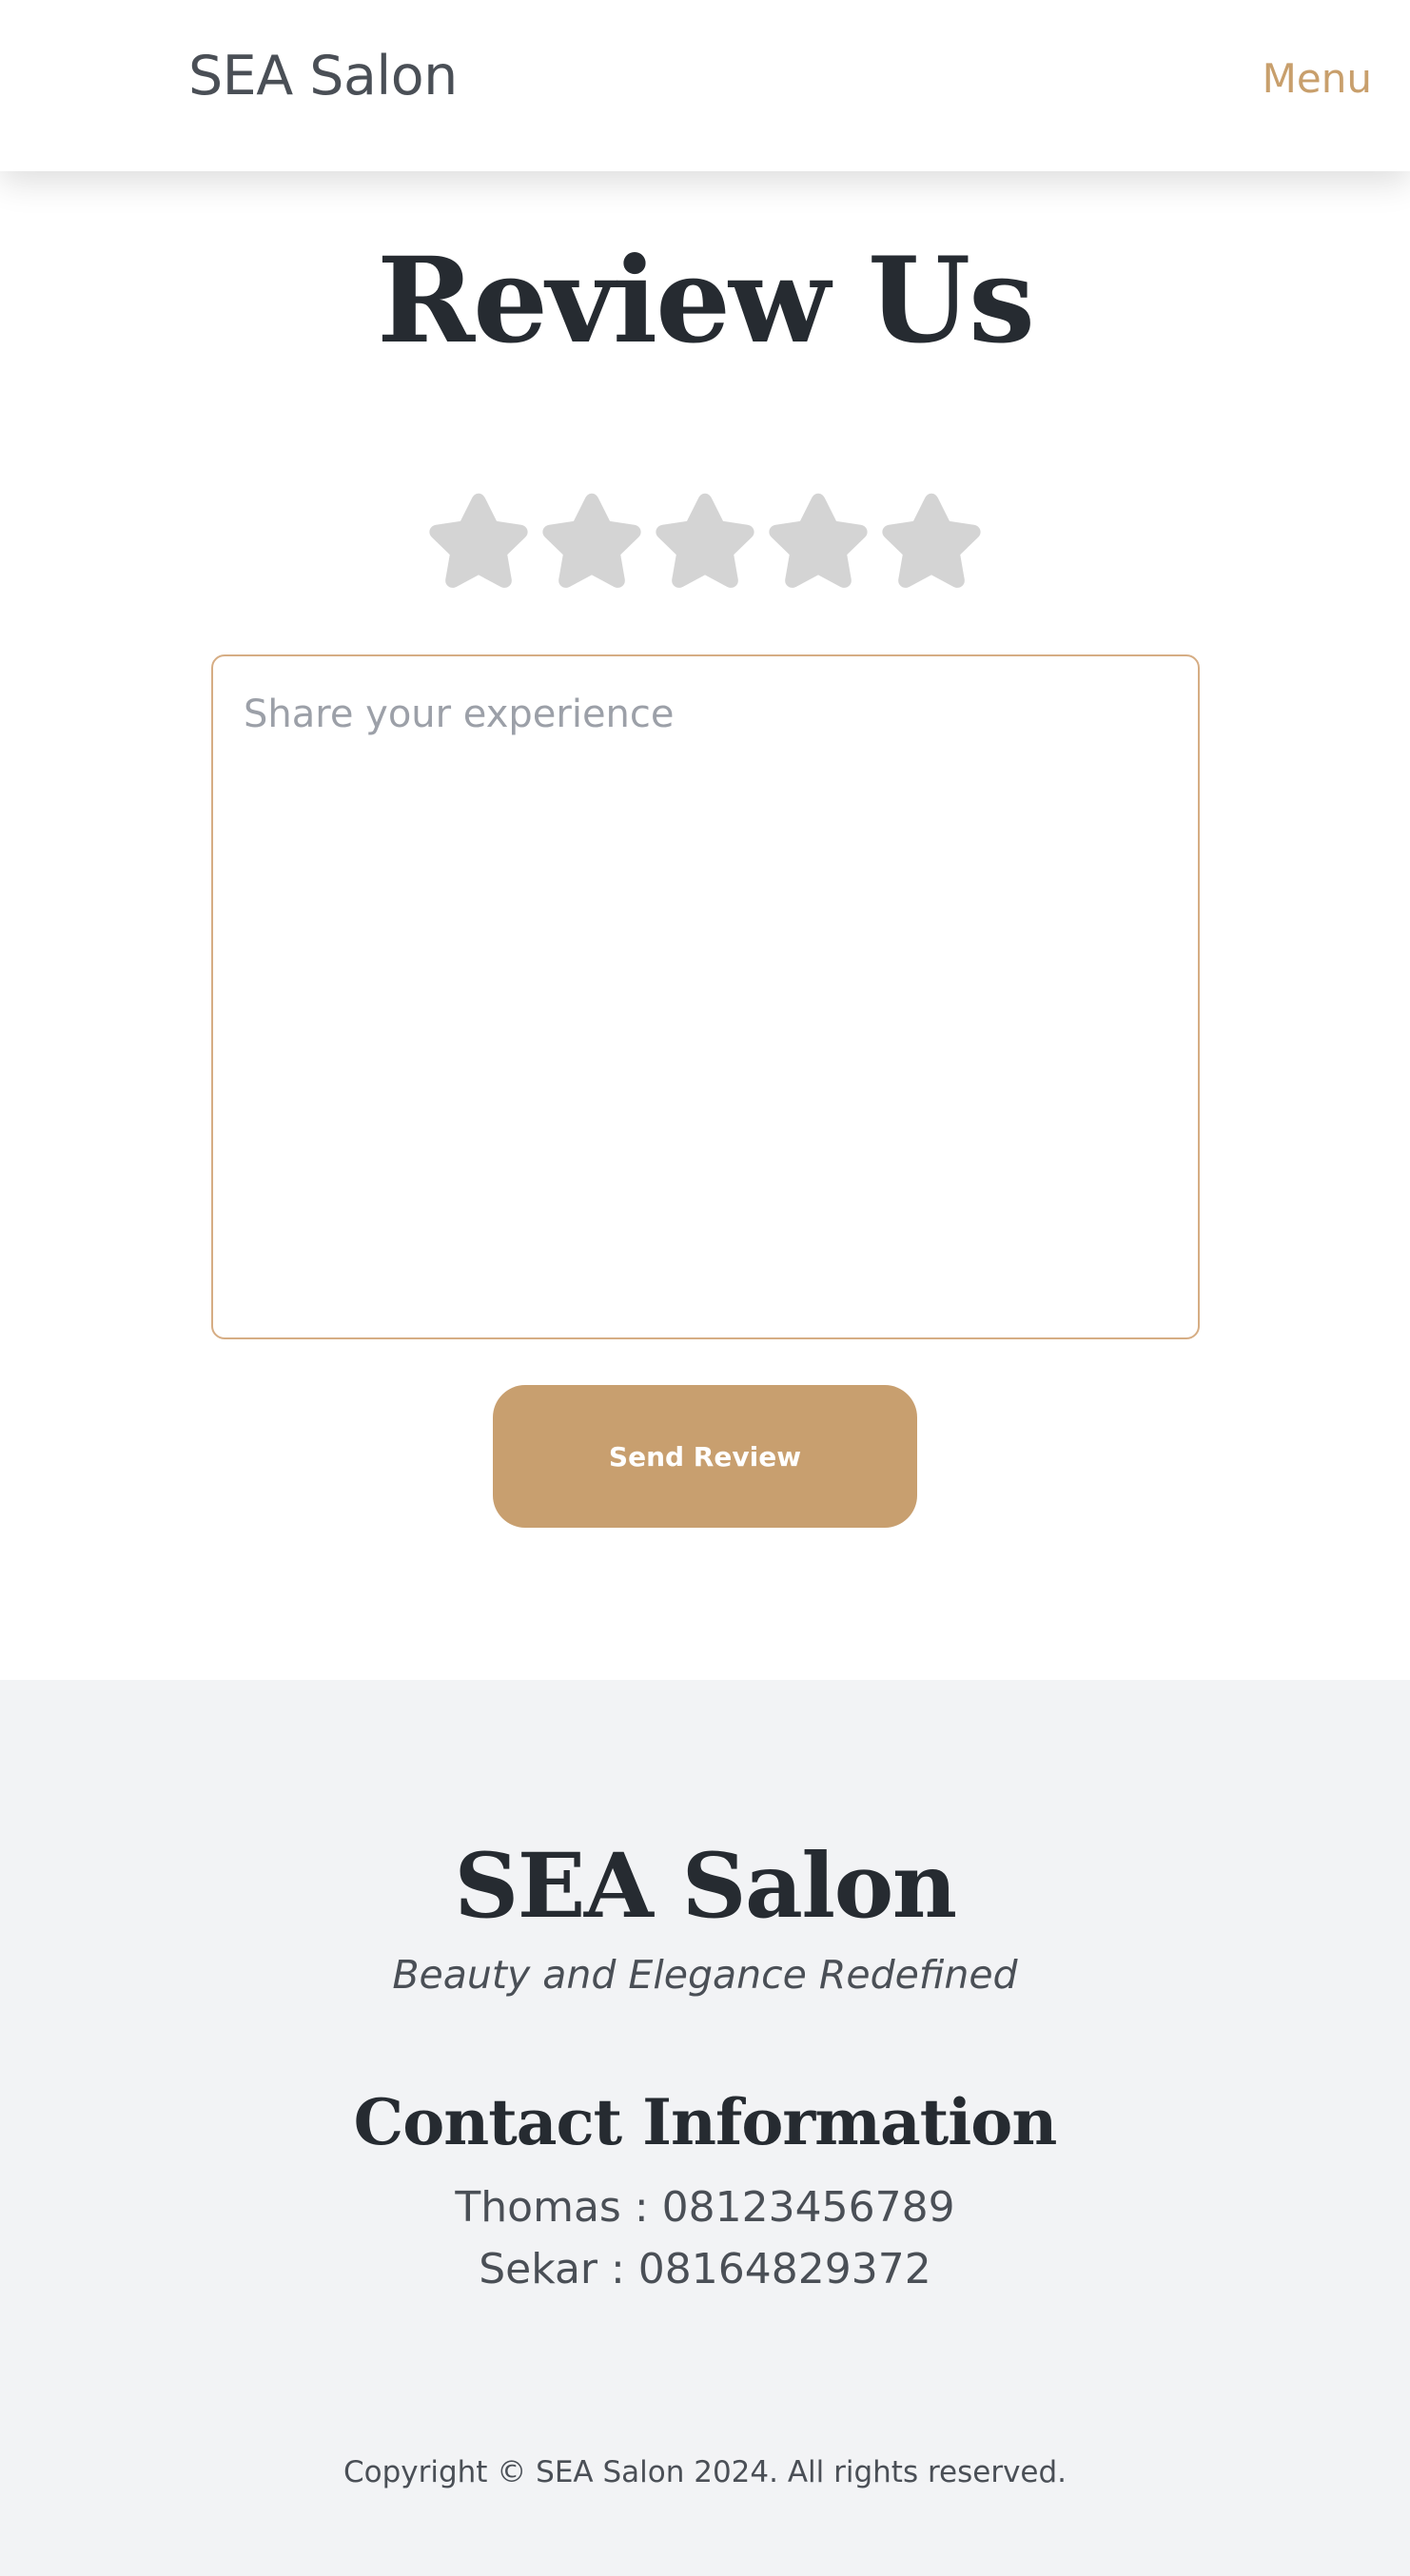 The height and width of the screenshot is (2576, 1410). What do you see at coordinates (706, 1887) in the screenshot?
I see `footer-brand: SEA Salon` at bounding box center [706, 1887].